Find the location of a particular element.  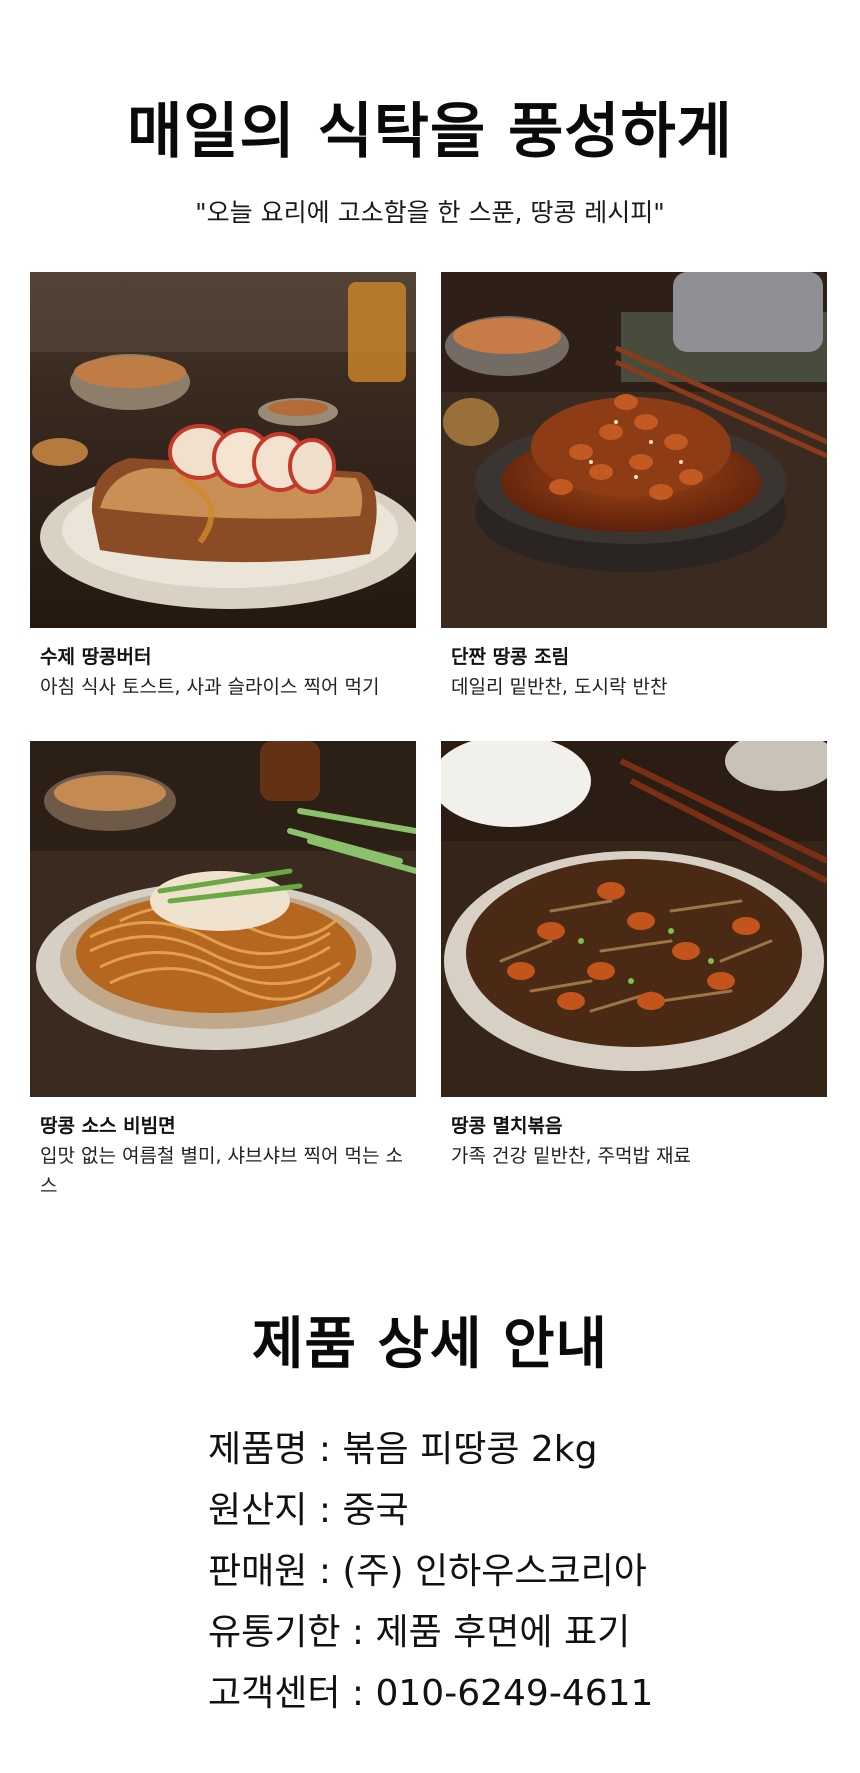

recipe-card: 땅콩 소스 비빔면 입맛 없는 여름철 별미, 샤브샤브 찍어 먹는 소스 is located at coordinates (223, 971).